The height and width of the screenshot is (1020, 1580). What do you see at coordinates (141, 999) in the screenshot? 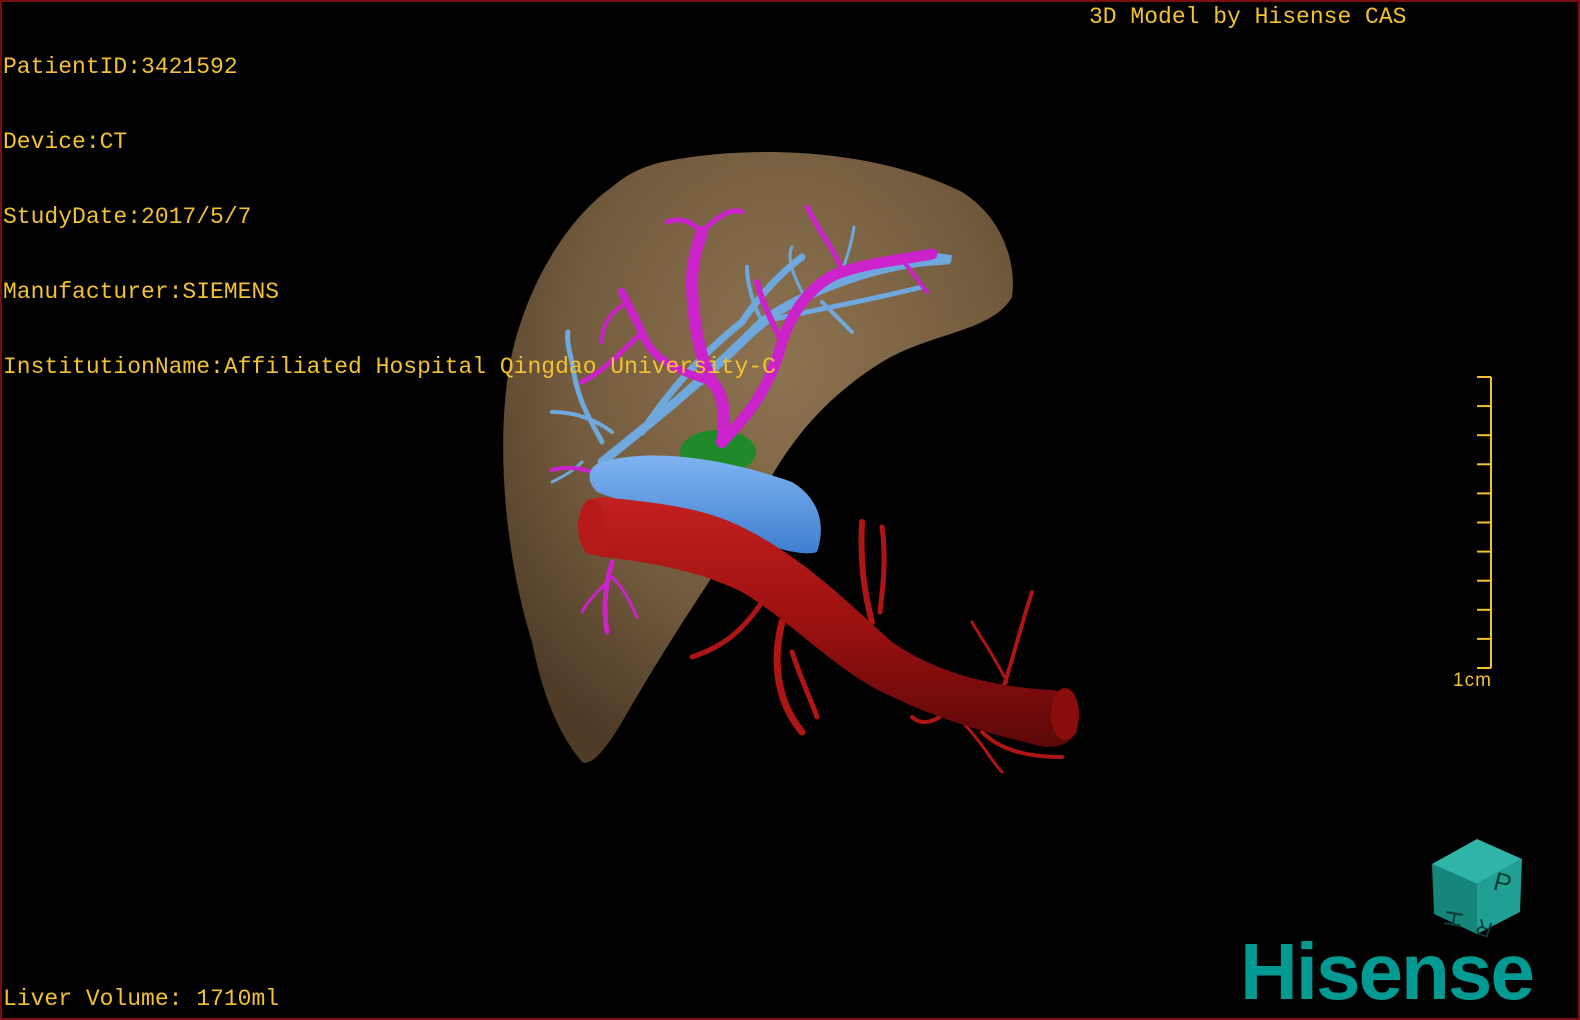
I see `liver-volume: Liver Volume: 1710ml` at bounding box center [141, 999].